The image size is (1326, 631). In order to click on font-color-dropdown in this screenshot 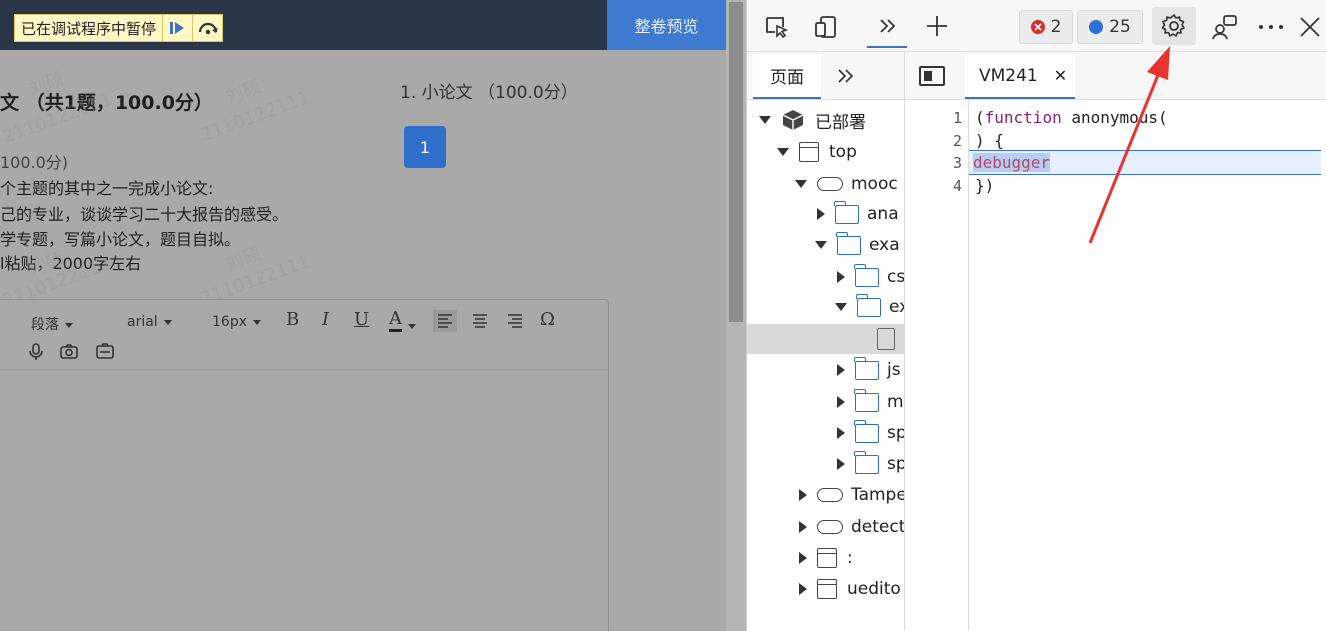, I will do `click(412, 326)`.